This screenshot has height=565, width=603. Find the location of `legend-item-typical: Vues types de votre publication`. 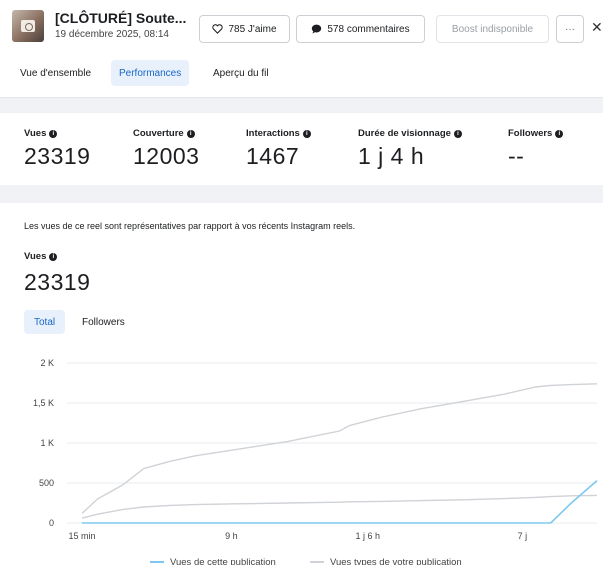

legend-item-typical: Vues types de votre publication is located at coordinates (386, 560).